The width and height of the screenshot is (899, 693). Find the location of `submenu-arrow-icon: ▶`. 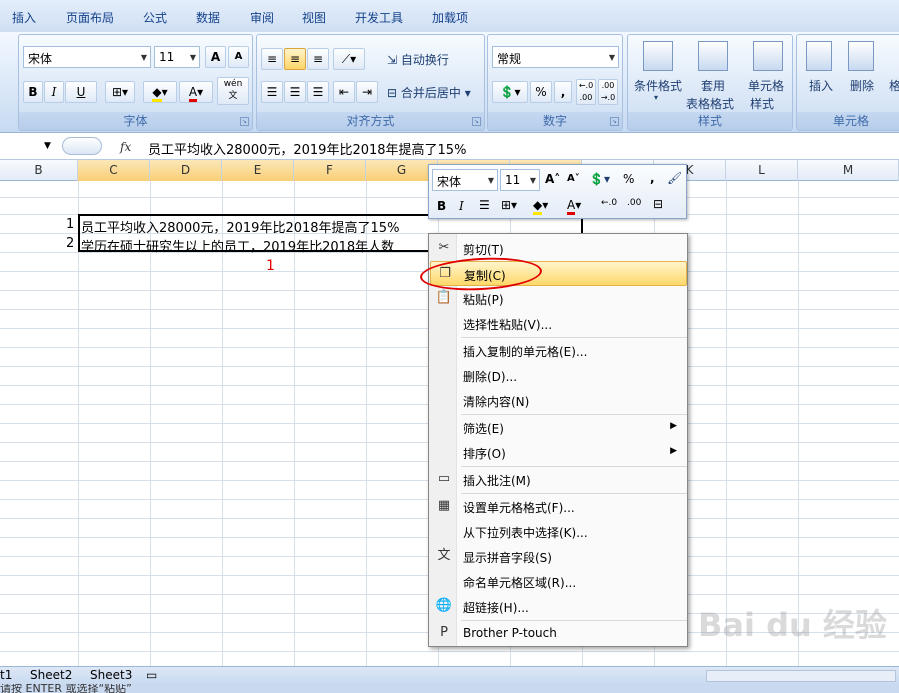

submenu-arrow-icon: ▶ is located at coordinates (673, 451).